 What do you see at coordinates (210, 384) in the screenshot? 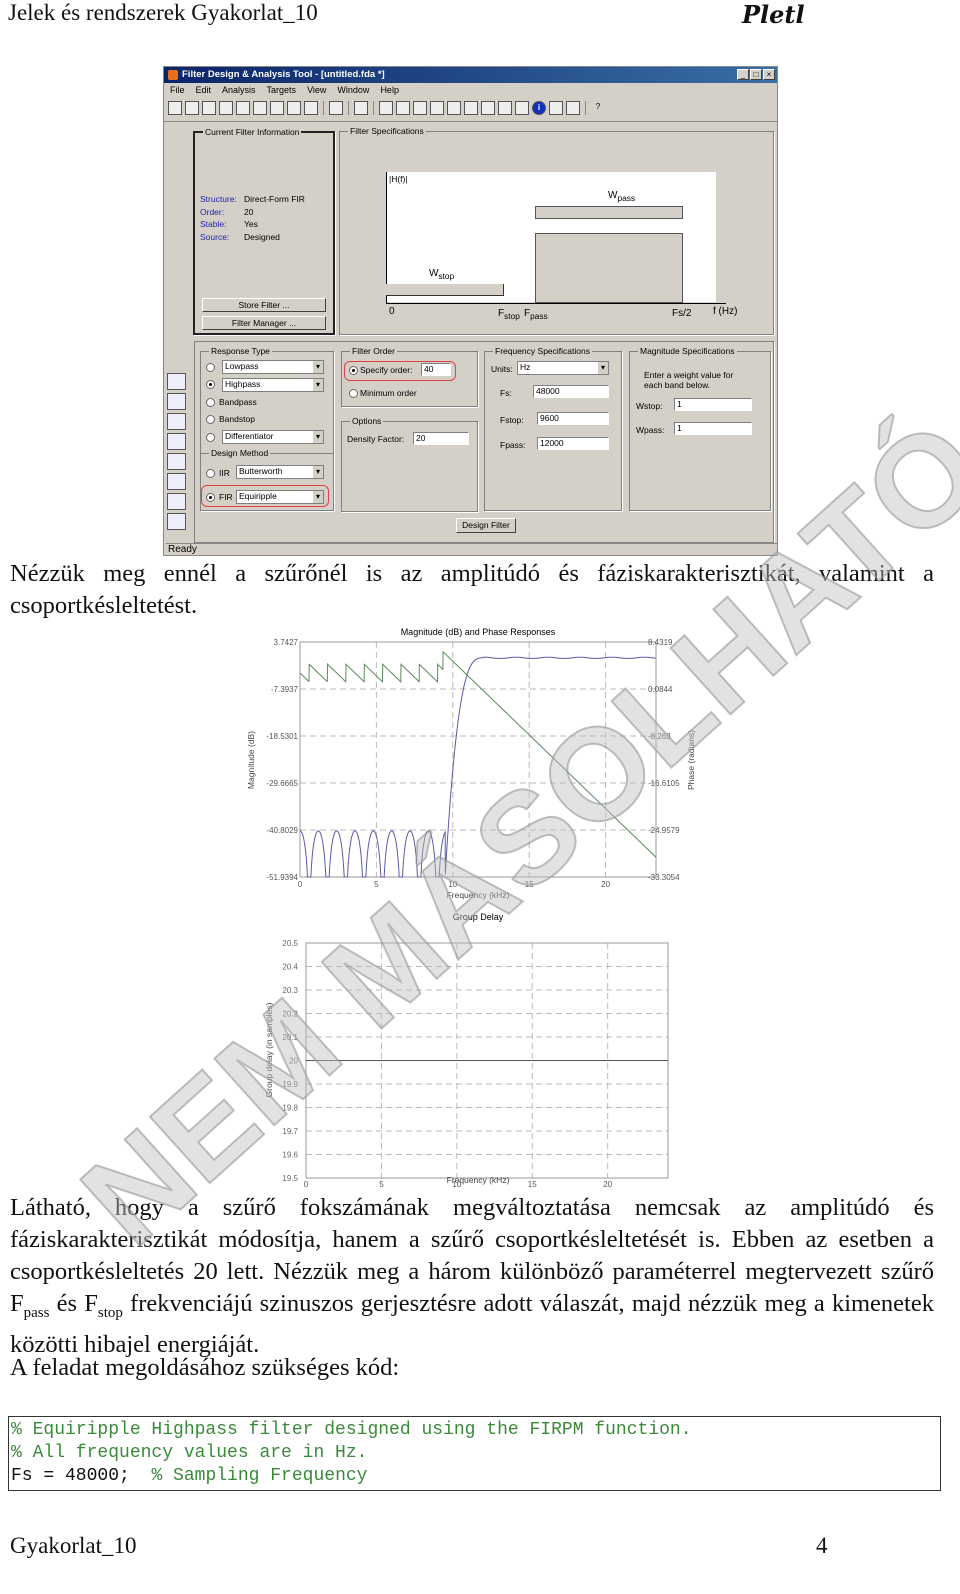
I see `highpass-radio` at bounding box center [210, 384].